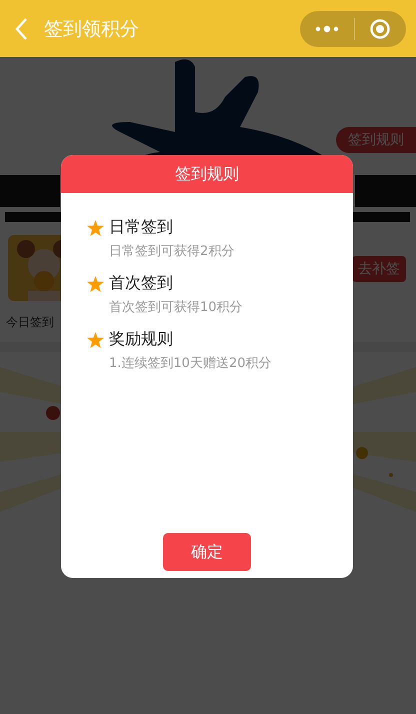  What do you see at coordinates (141, 227) in the screenshot?
I see `rule-title: 日常签到` at bounding box center [141, 227].